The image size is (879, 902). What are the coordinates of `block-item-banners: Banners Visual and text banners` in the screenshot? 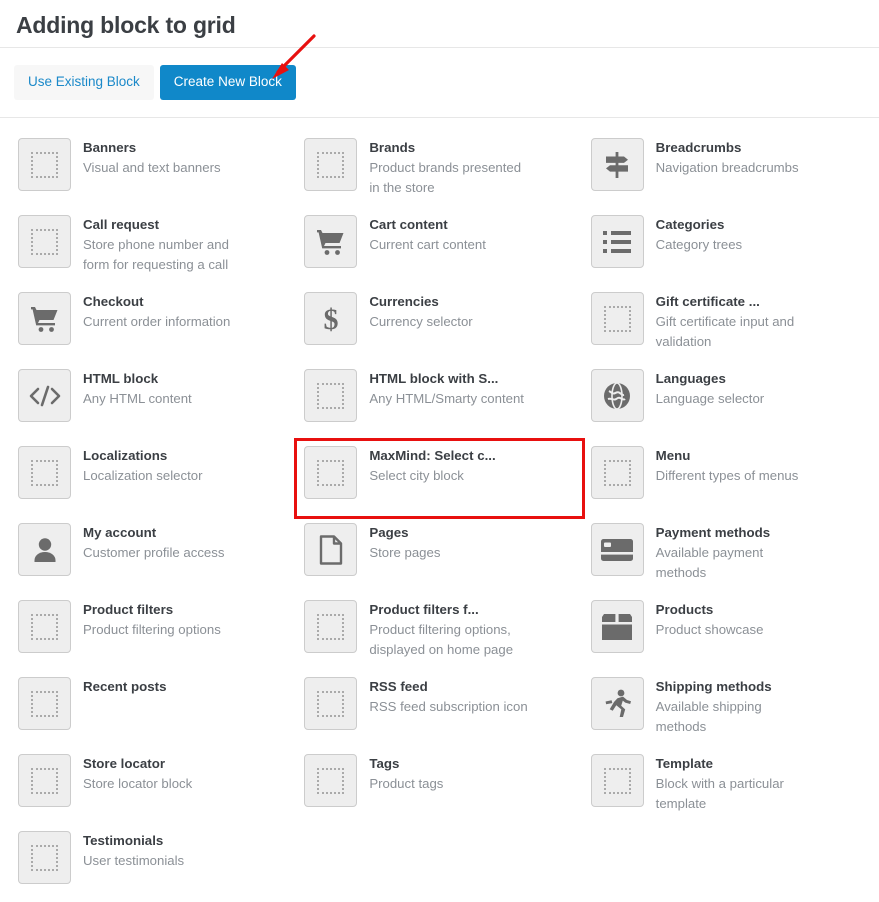 It's located at (153, 170).